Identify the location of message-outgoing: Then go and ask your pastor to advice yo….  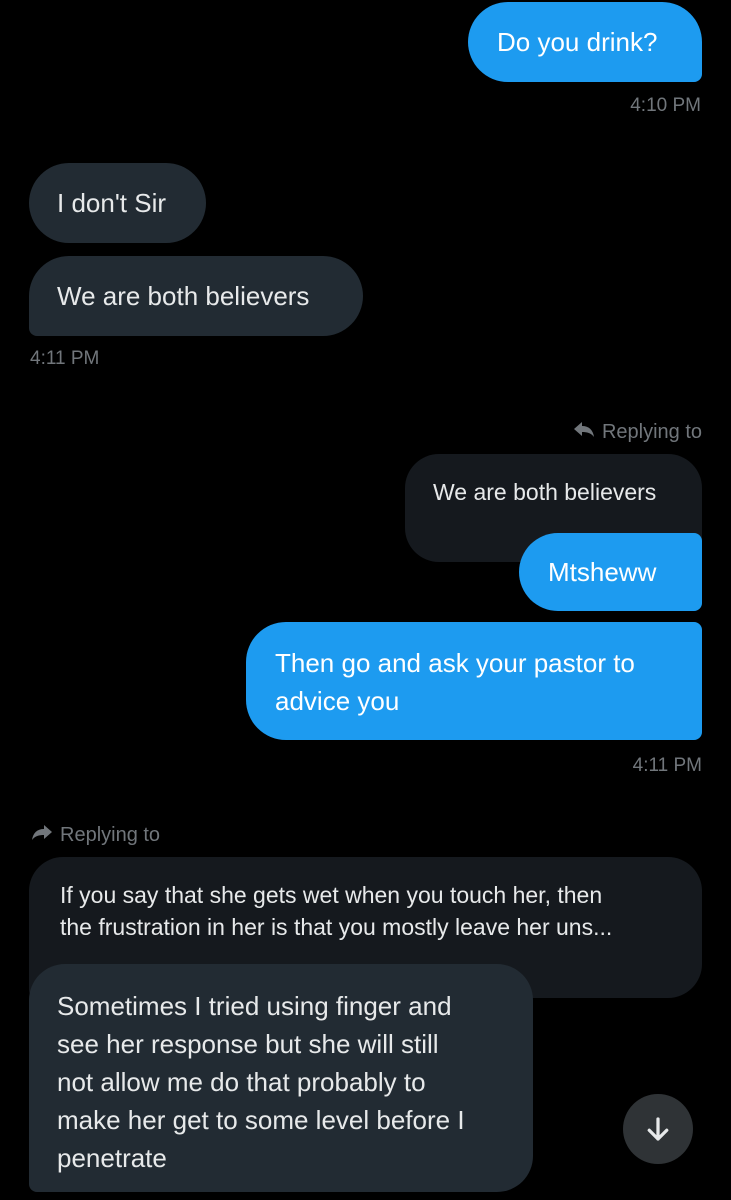
(474, 681).